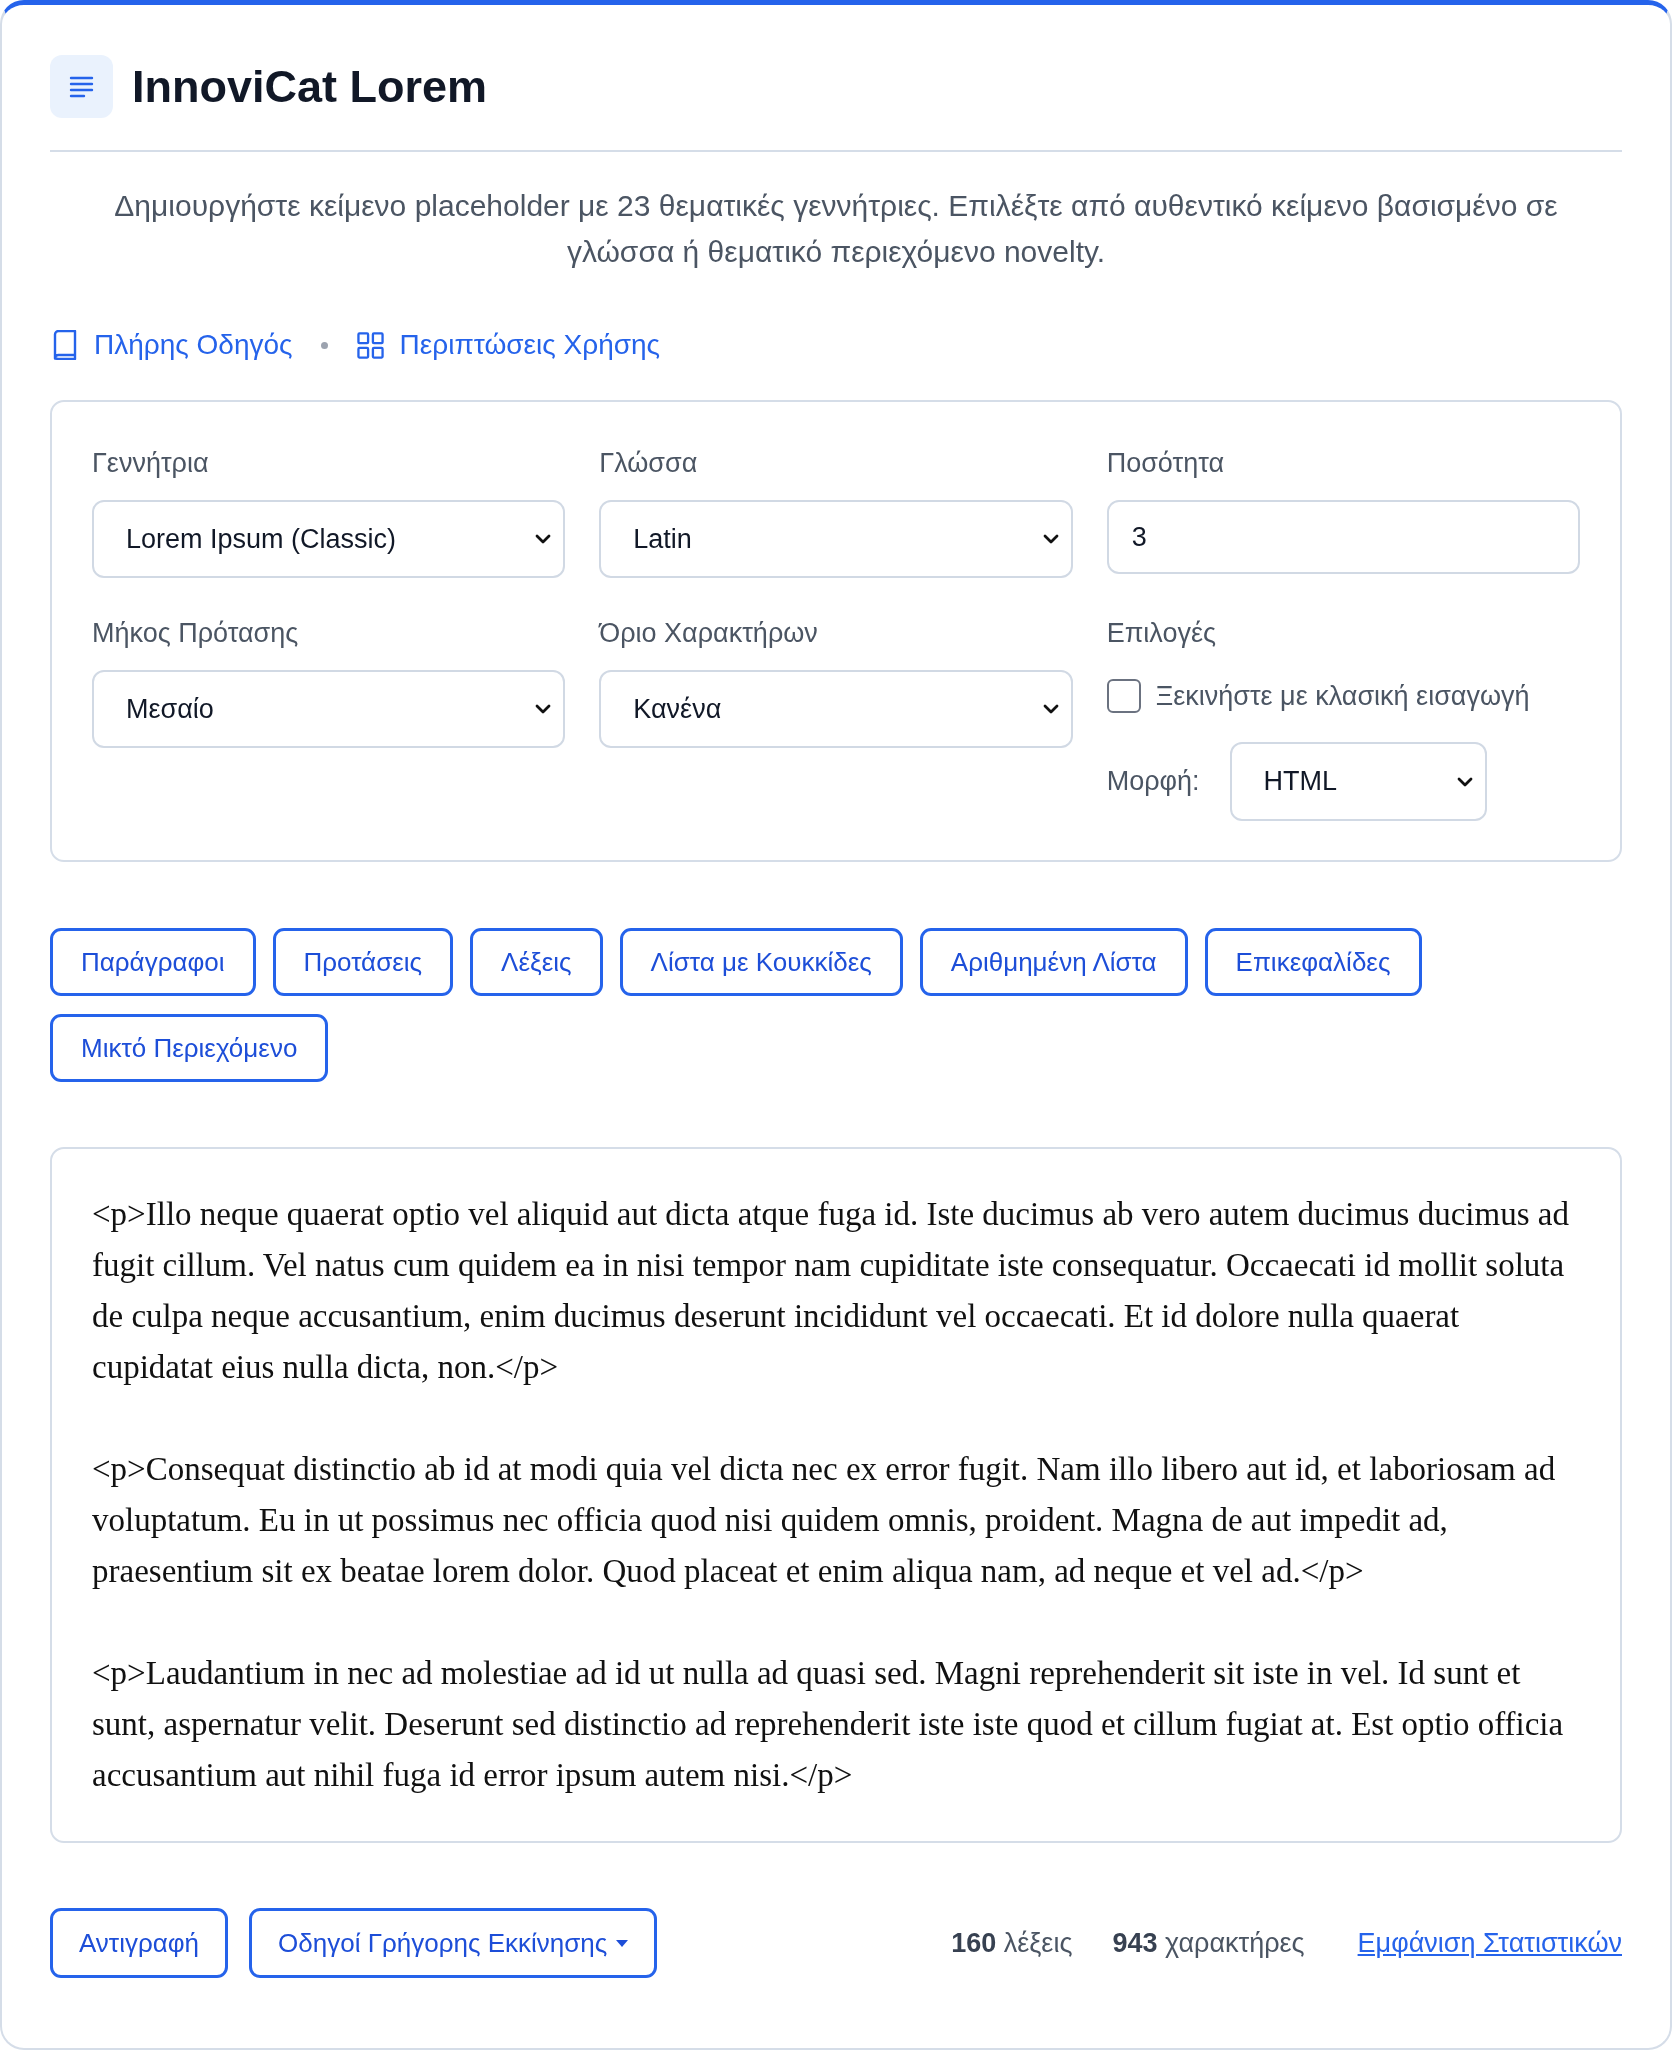  I want to click on generate-button: Λίστα με Κουκκίδες, so click(761, 962).